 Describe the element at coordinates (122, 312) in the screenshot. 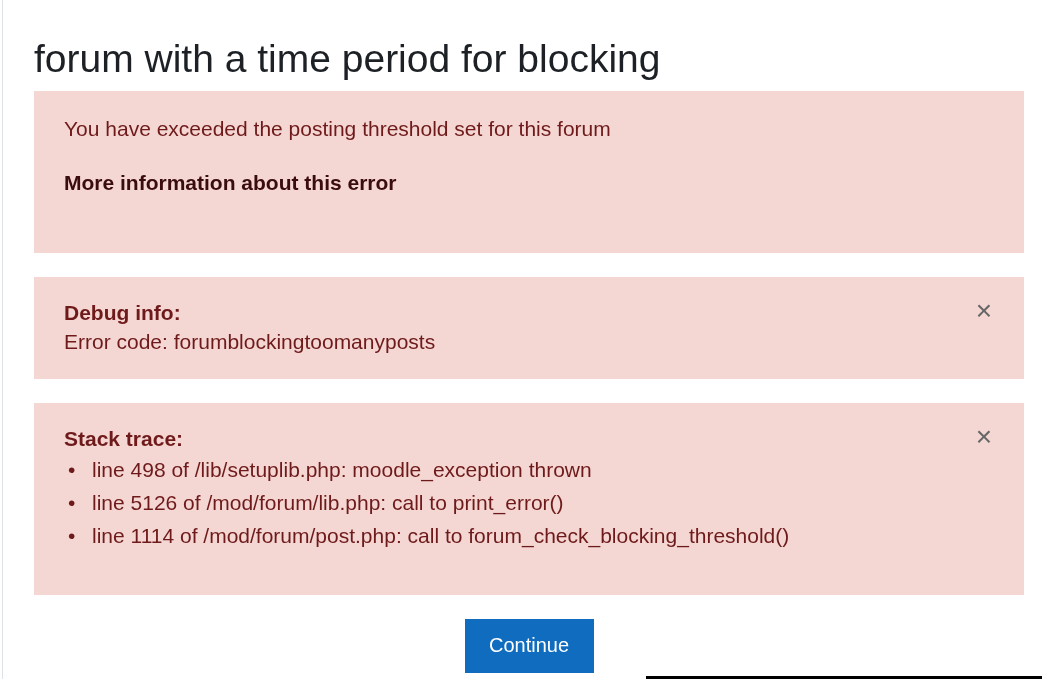

I see `debug-heading: Debug info:` at that location.